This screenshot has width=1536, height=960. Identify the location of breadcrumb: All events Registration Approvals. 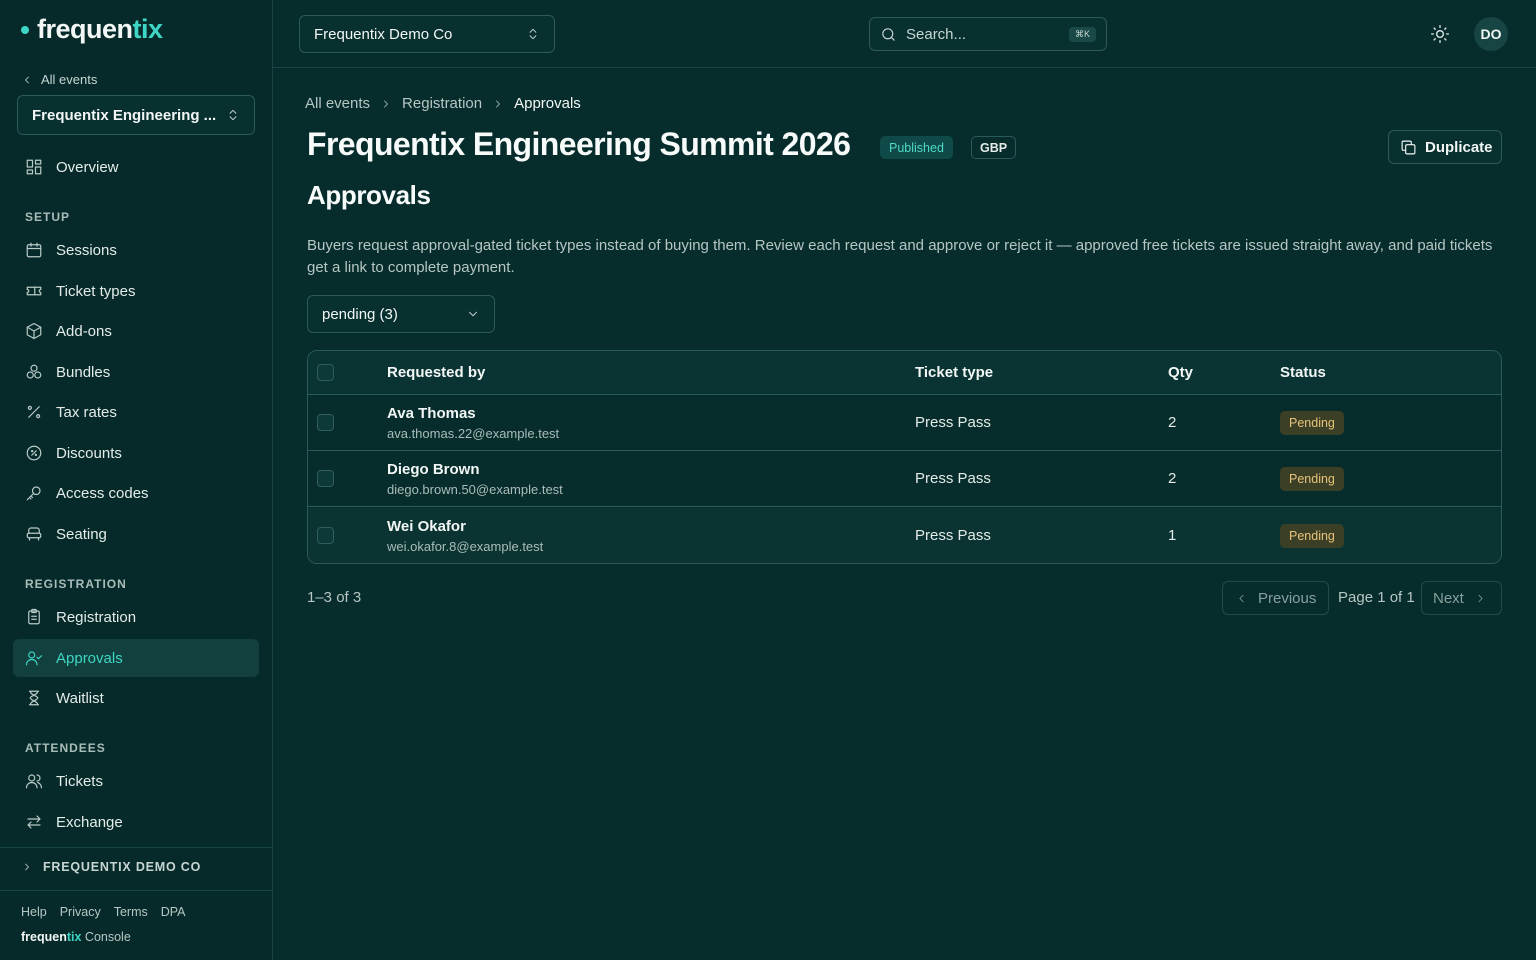
(443, 103).